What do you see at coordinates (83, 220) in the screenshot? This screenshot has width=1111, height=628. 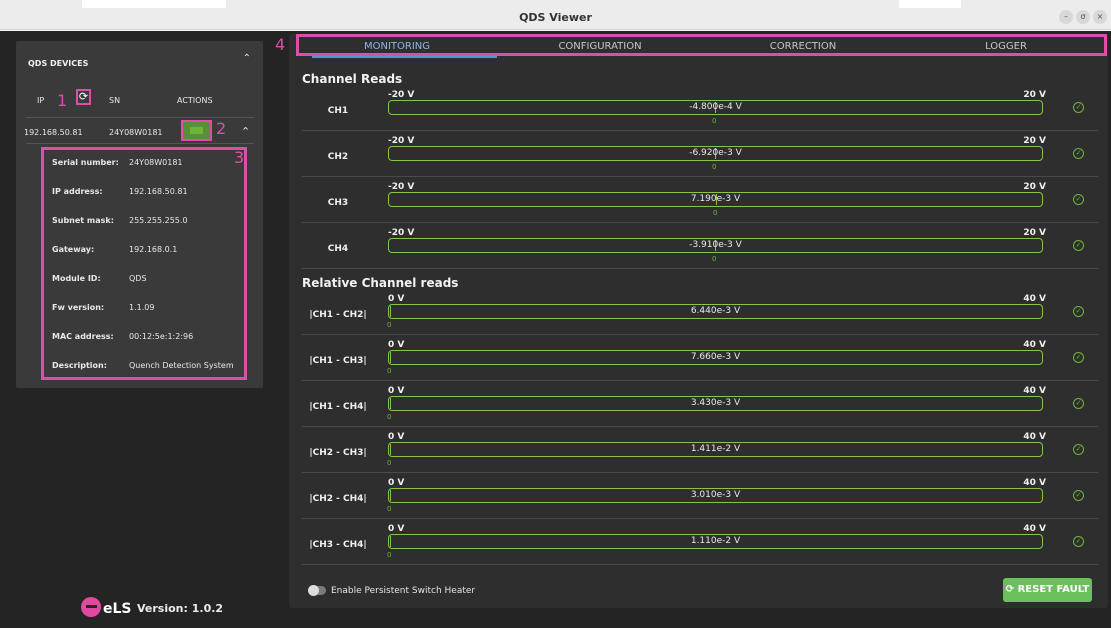 I see `detail-key: Subnet mask:` at bounding box center [83, 220].